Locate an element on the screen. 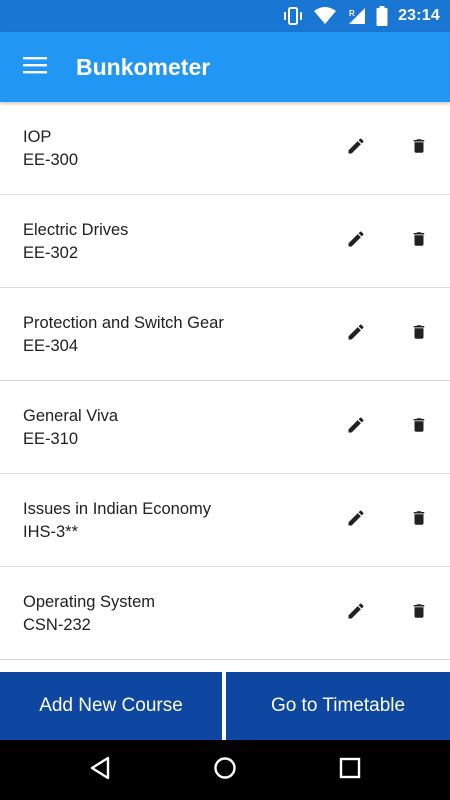  course-item: IOP EE-300 is located at coordinates (225, 148).